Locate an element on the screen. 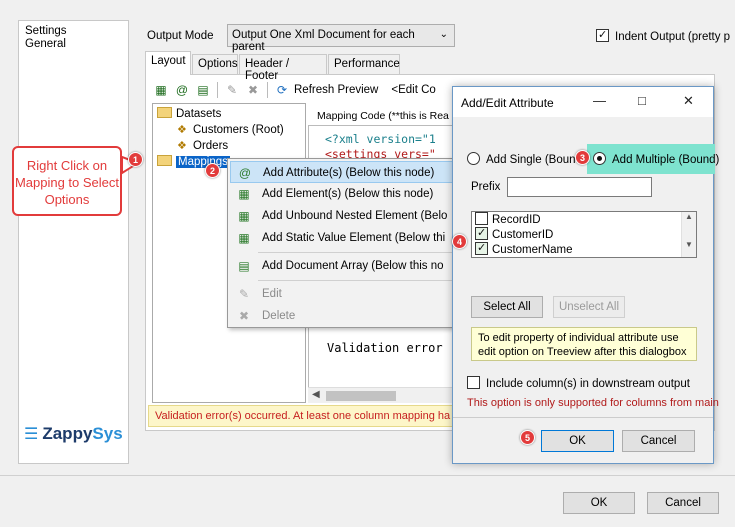 The width and height of the screenshot is (735, 527). close-icon: ✕ is located at coordinates (688, 101).